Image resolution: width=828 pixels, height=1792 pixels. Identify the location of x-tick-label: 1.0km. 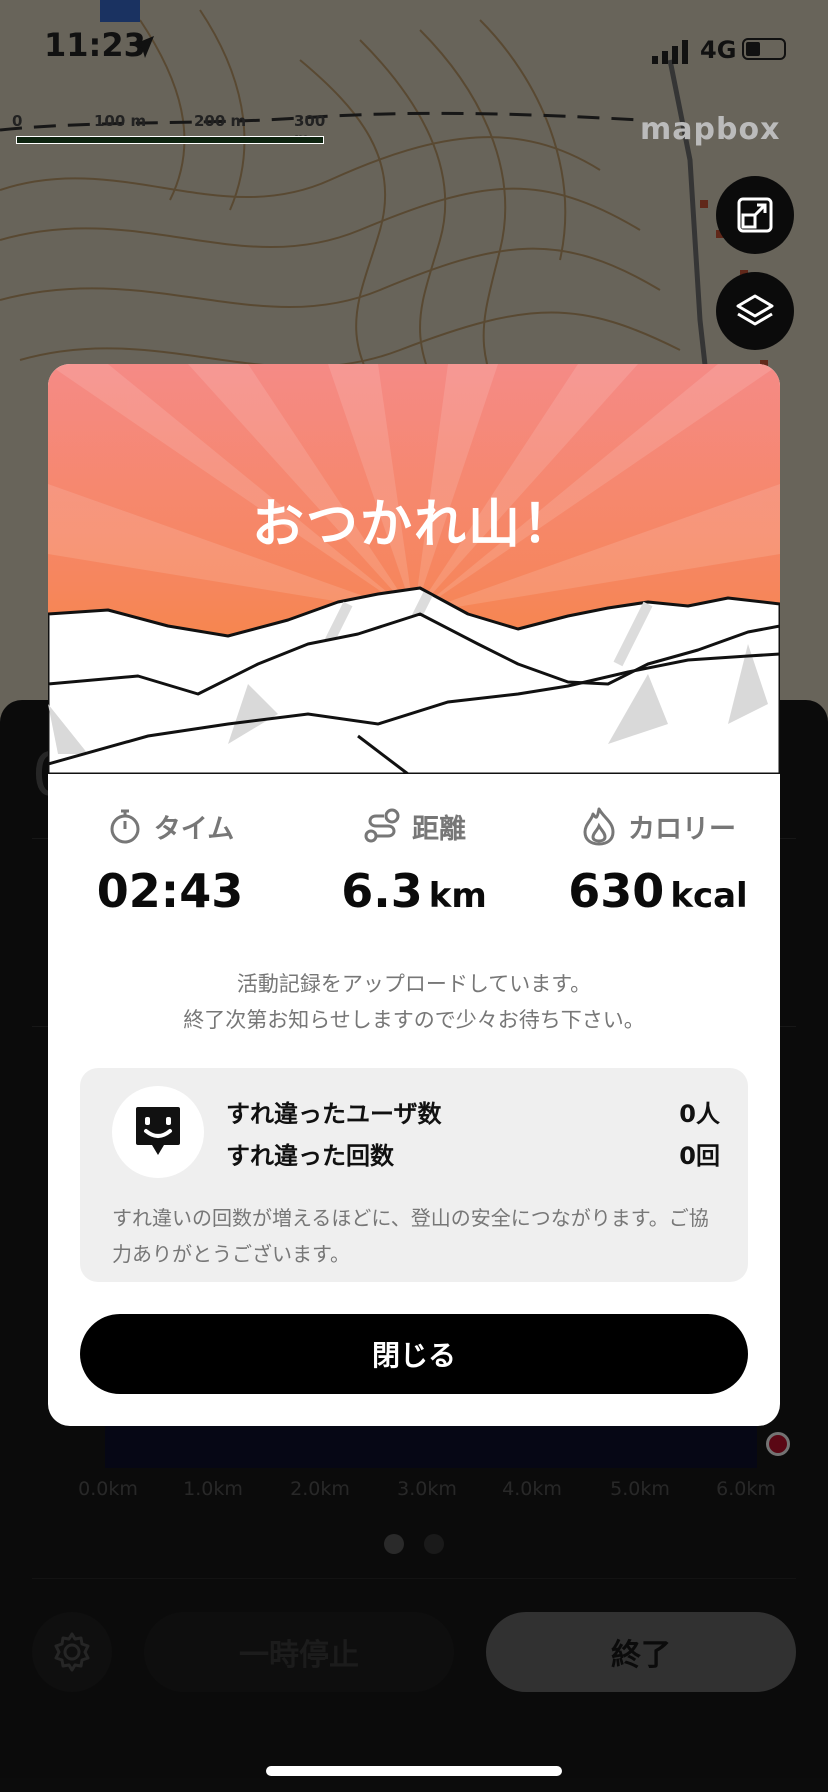
(213, 1489).